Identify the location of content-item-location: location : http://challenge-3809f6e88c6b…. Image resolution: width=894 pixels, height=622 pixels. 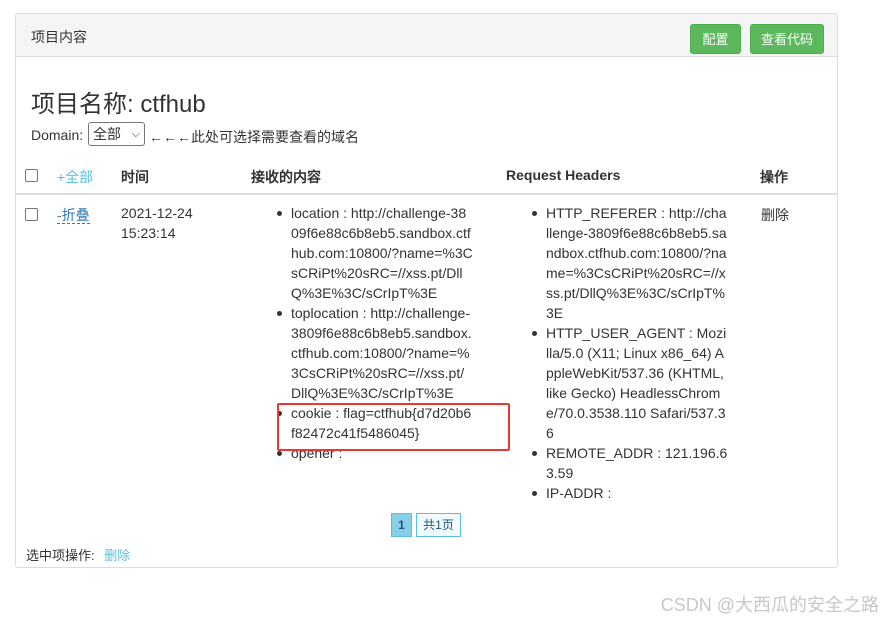
(375, 253).